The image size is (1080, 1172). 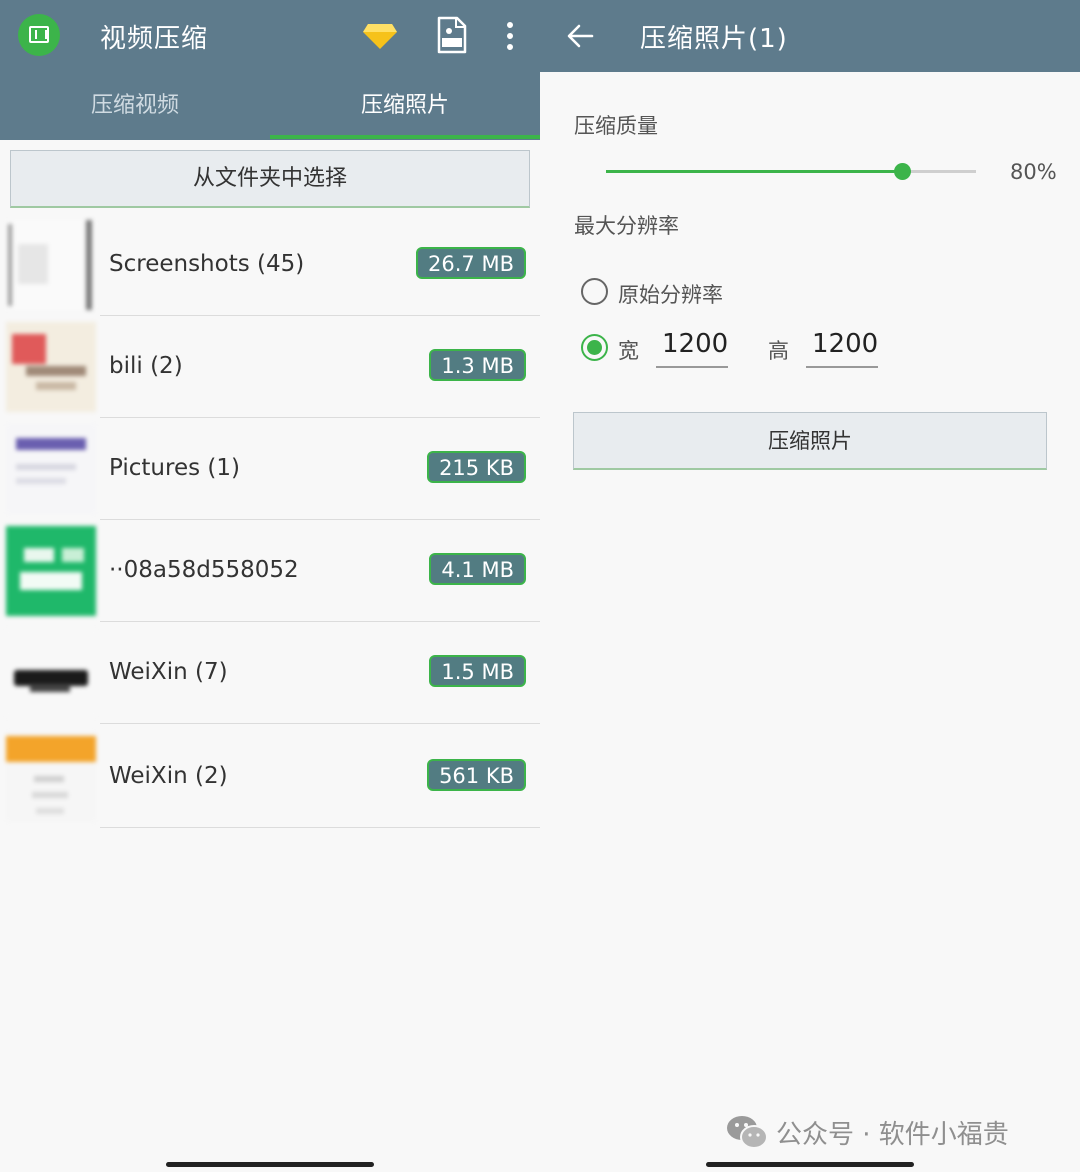 I want to click on slider-fill, so click(x=754, y=171).